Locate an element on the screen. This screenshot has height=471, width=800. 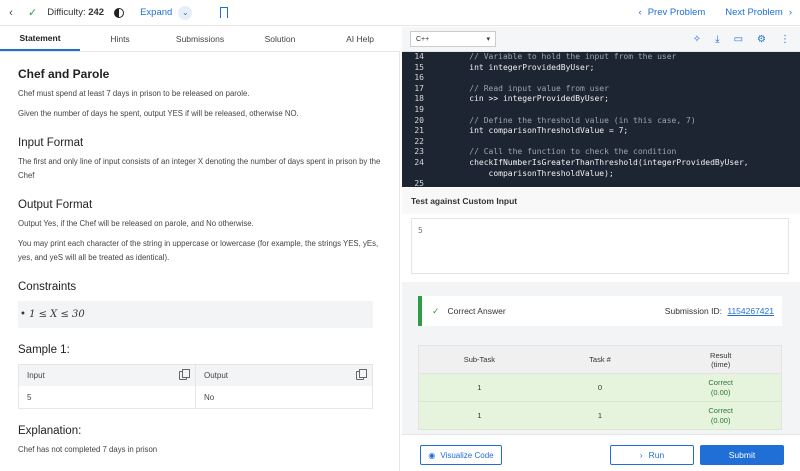
line-number: 21 is located at coordinates (419, 131).